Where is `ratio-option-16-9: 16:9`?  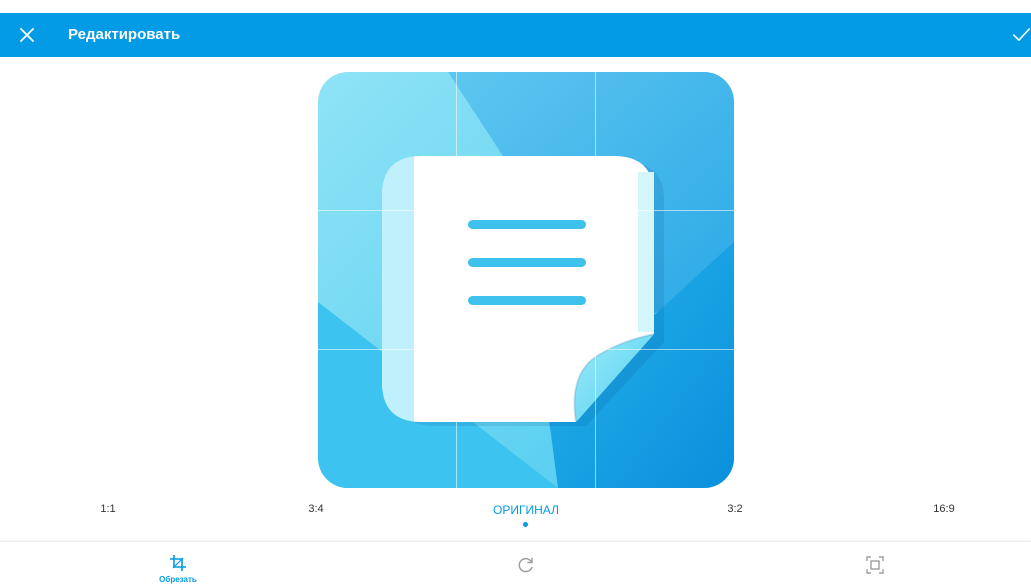
ratio-option-16-9: 16:9 is located at coordinates (943, 509).